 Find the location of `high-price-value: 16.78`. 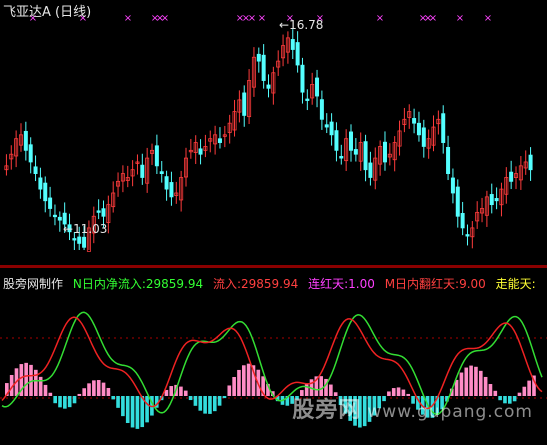

high-price-value: 16.78 is located at coordinates (306, 25).